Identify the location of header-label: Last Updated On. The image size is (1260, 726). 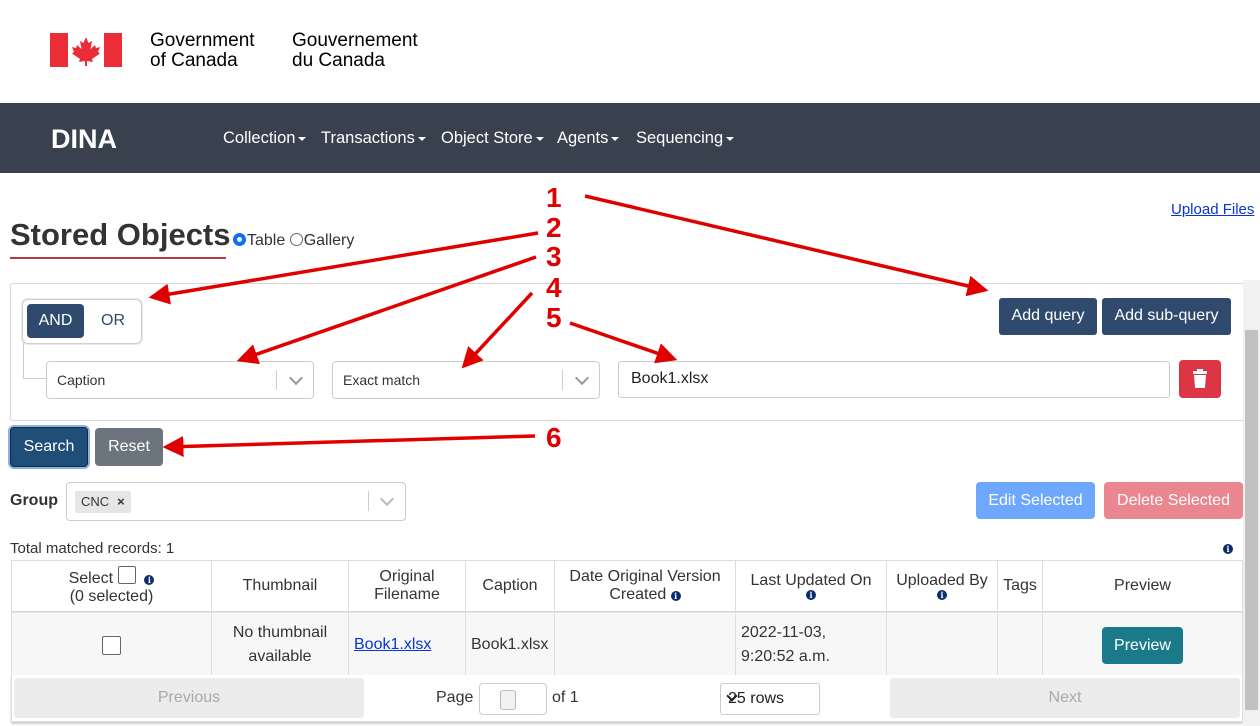
(811, 580).